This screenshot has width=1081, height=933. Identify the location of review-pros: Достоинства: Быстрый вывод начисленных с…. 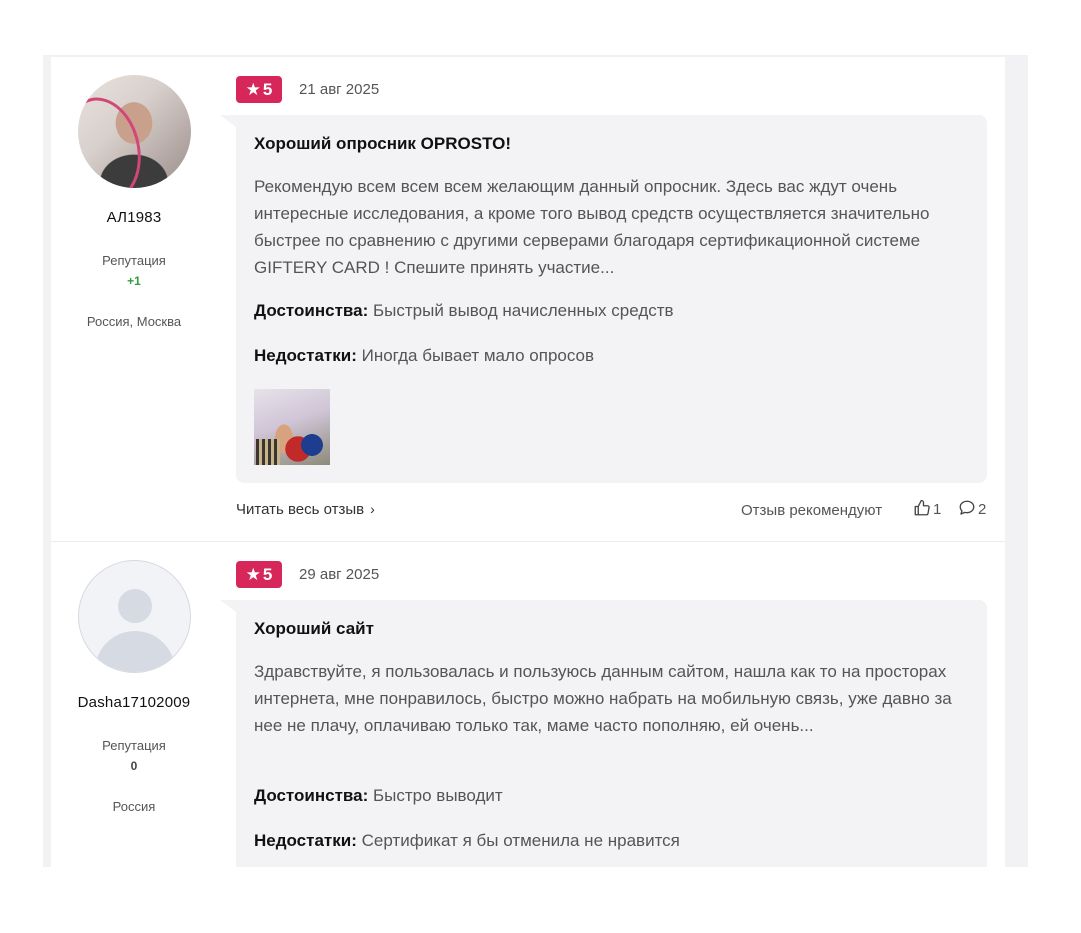
(464, 311).